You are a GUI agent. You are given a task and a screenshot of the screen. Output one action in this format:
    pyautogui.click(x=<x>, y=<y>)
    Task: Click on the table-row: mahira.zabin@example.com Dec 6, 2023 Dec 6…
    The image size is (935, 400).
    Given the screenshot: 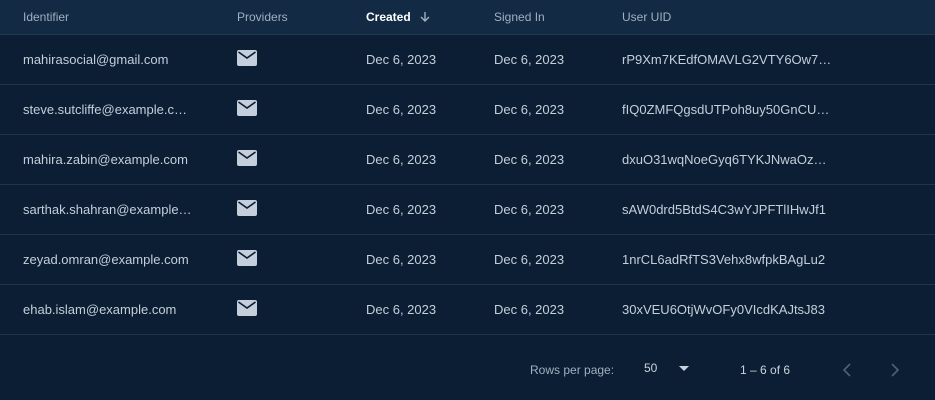 What is the action you would take?
    pyautogui.click(x=467, y=160)
    